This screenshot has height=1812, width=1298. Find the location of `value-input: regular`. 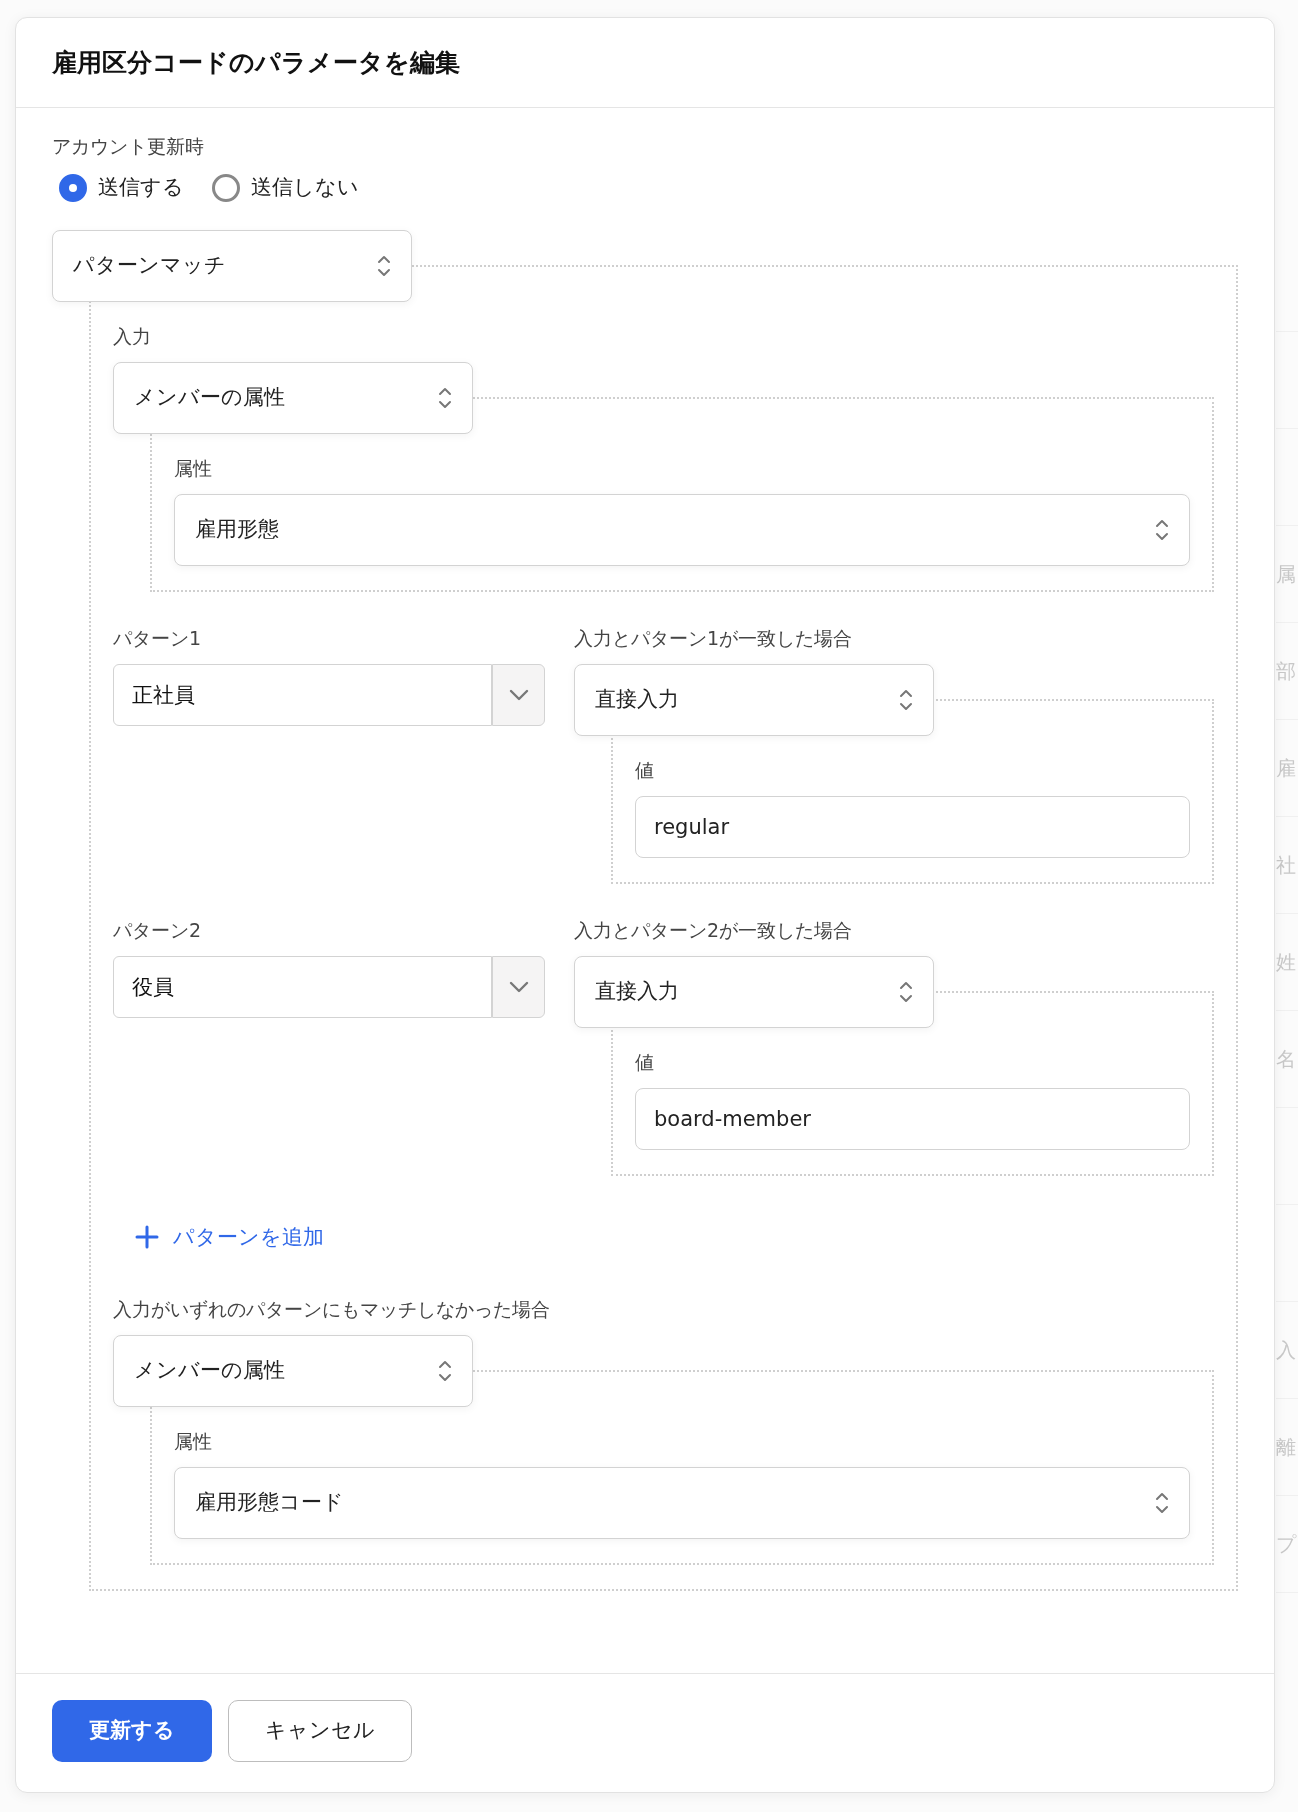

value-input: regular is located at coordinates (912, 826).